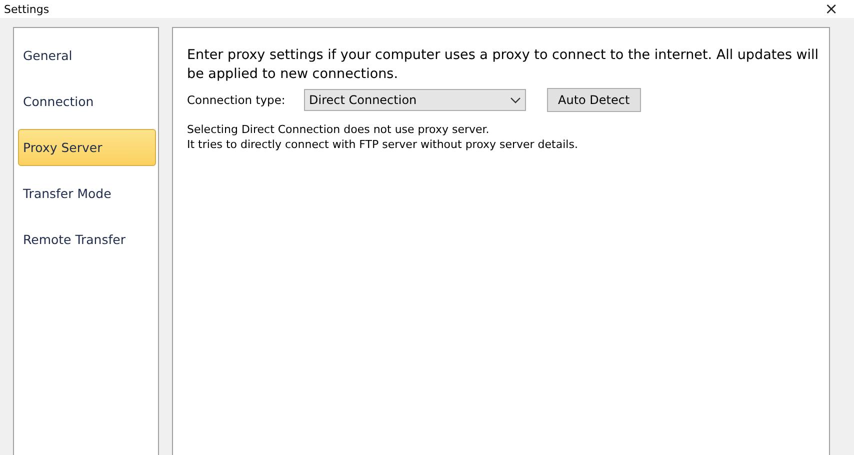  What do you see at coordinates (338, 129) in the screenshot?
I see `note-text: Selecting Direct Connection does not use proxy server.` at bounding box center [338, 129].